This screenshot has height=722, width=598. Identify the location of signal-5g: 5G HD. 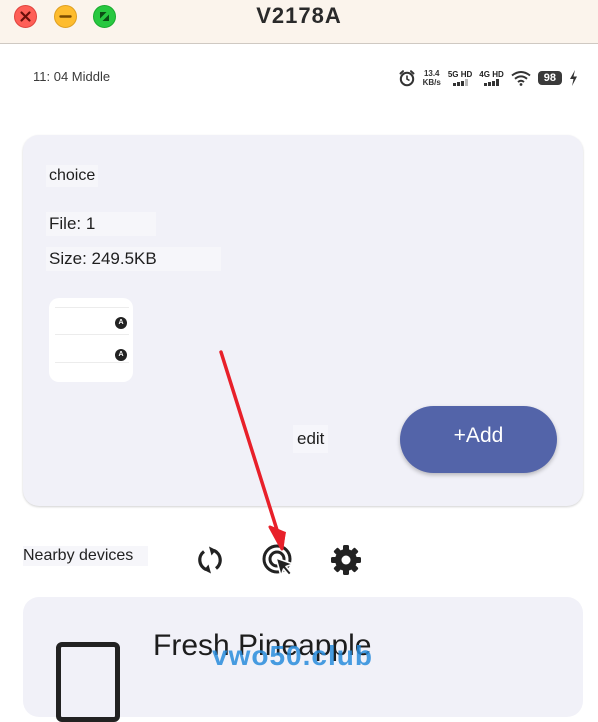
(460, 78).